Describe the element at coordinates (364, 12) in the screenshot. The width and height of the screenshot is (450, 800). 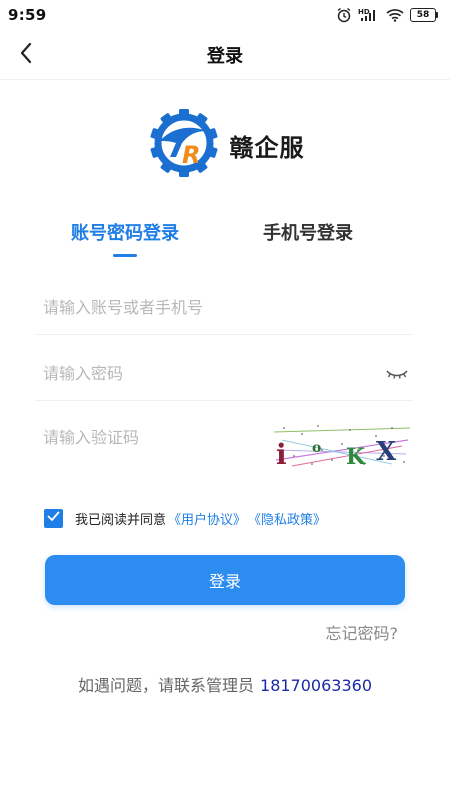
I see `svg-text: HD` at that location.